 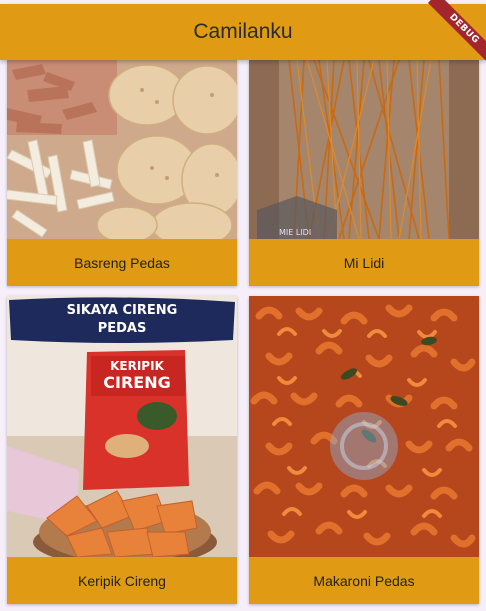 What do you see at coordinates (122, 310) in the screenshot?
I see `banner-line-1: SIKAYA CIRENG` at bounding box center [122, 310].